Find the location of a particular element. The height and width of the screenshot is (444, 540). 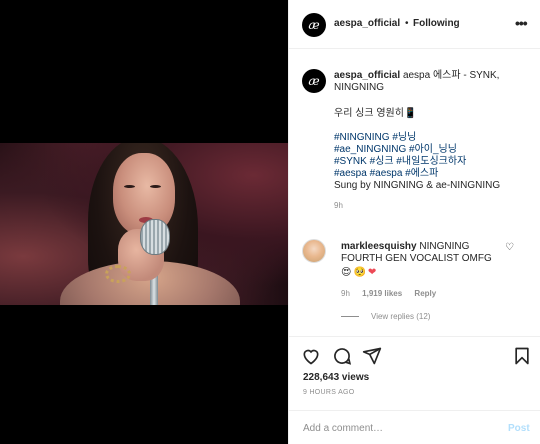

caption-avatar is located at coordinates (314, 81).